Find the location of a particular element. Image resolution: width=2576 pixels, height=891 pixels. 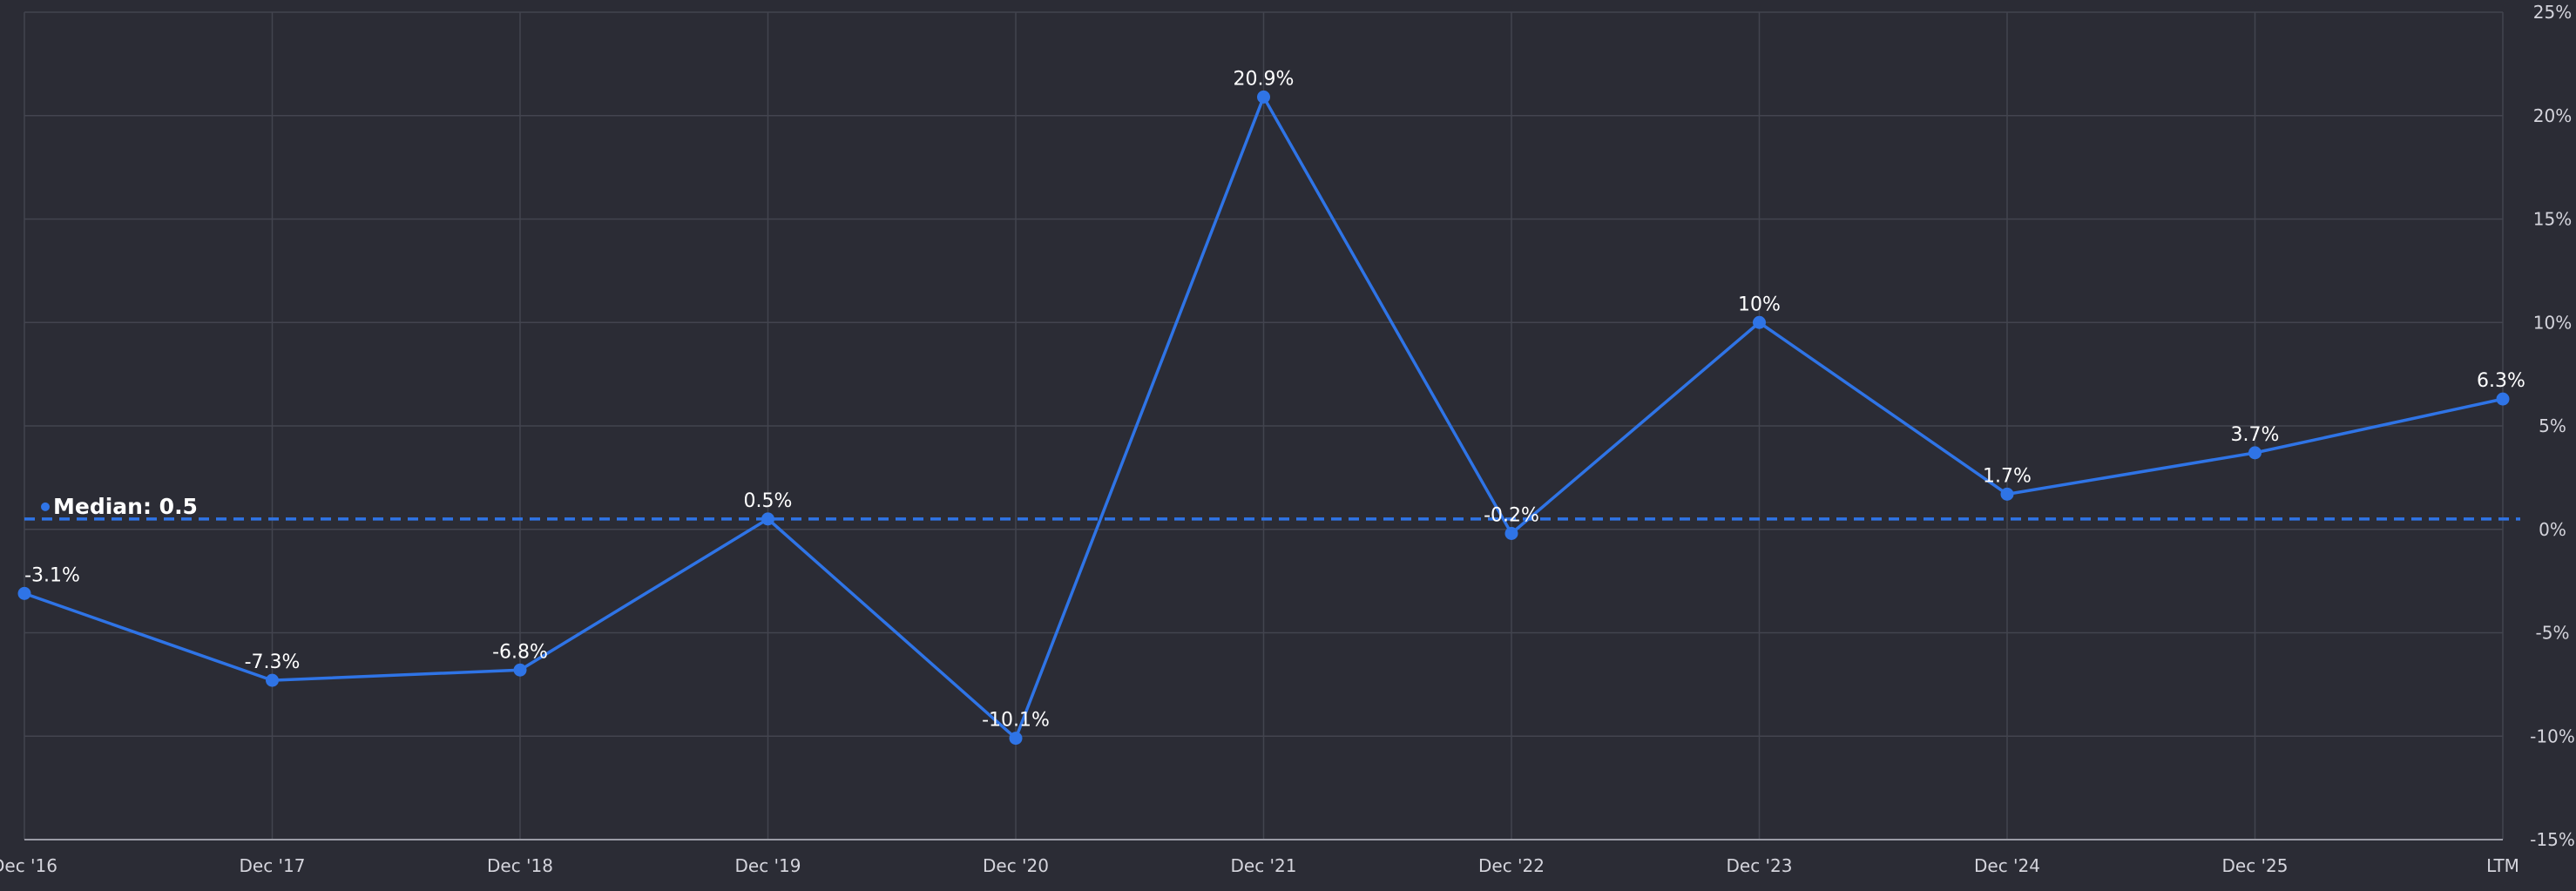

data-label: 0.5% is located at coordinates (768, 501).